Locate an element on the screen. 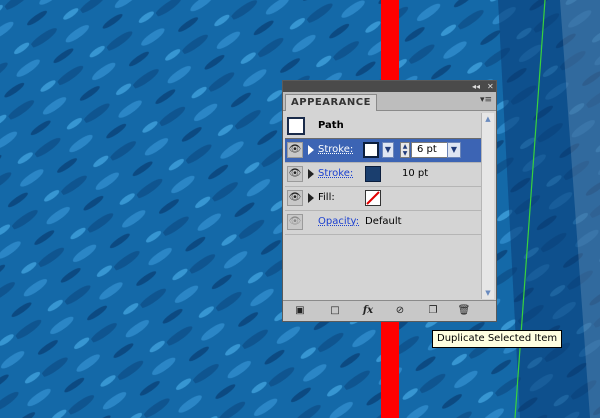 Image resolution: width=600 pixels, height=418 pixels. fill-none-swatch is located at coordinates (373, 198).